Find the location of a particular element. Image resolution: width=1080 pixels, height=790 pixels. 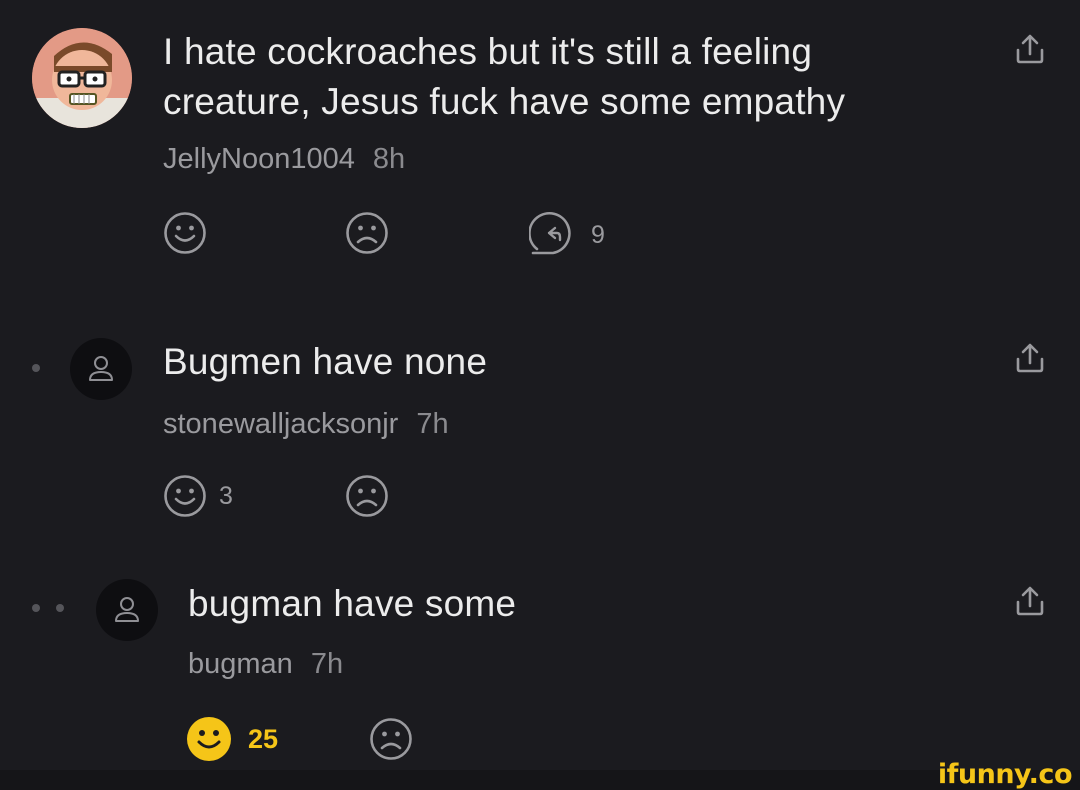

cartoon-avatar-icon is located at coordinates (82, 78).